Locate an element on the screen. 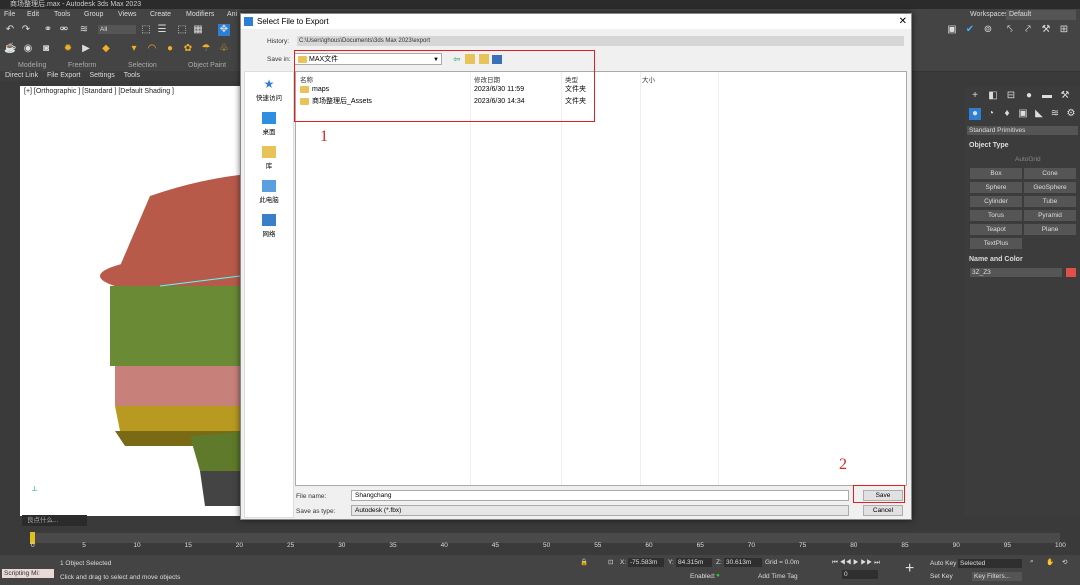 Image resolution: width=1080 pixels, height=585 pixels. rectangular-selection-icon: ⬚ is located at coordinates (182, 30).